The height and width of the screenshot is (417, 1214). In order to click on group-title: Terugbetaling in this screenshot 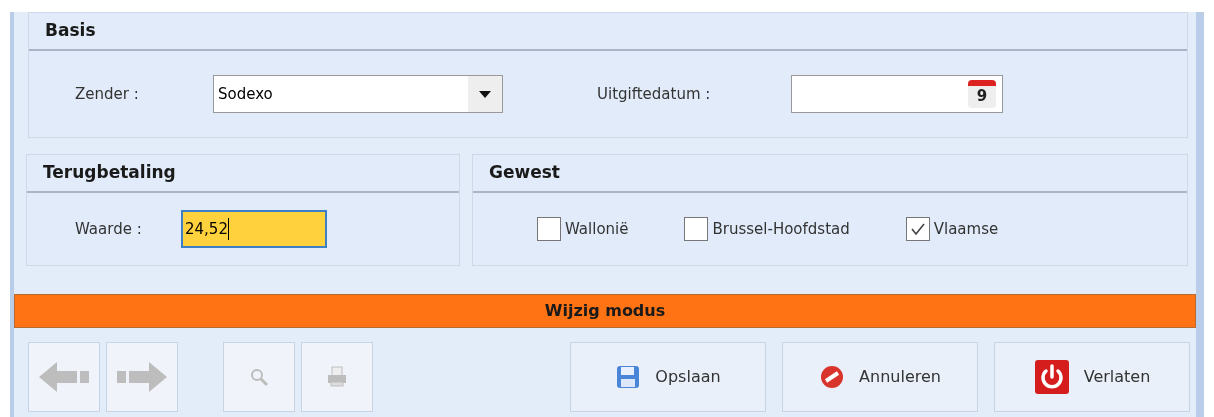, I will do `click(109, 173)`.